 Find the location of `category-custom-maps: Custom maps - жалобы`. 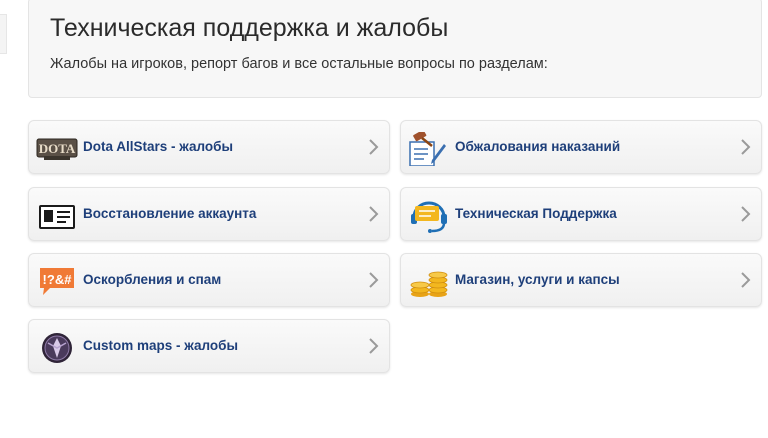

category-custom-maps: Custom maps - жалобы is located at coordinates (209, 346).